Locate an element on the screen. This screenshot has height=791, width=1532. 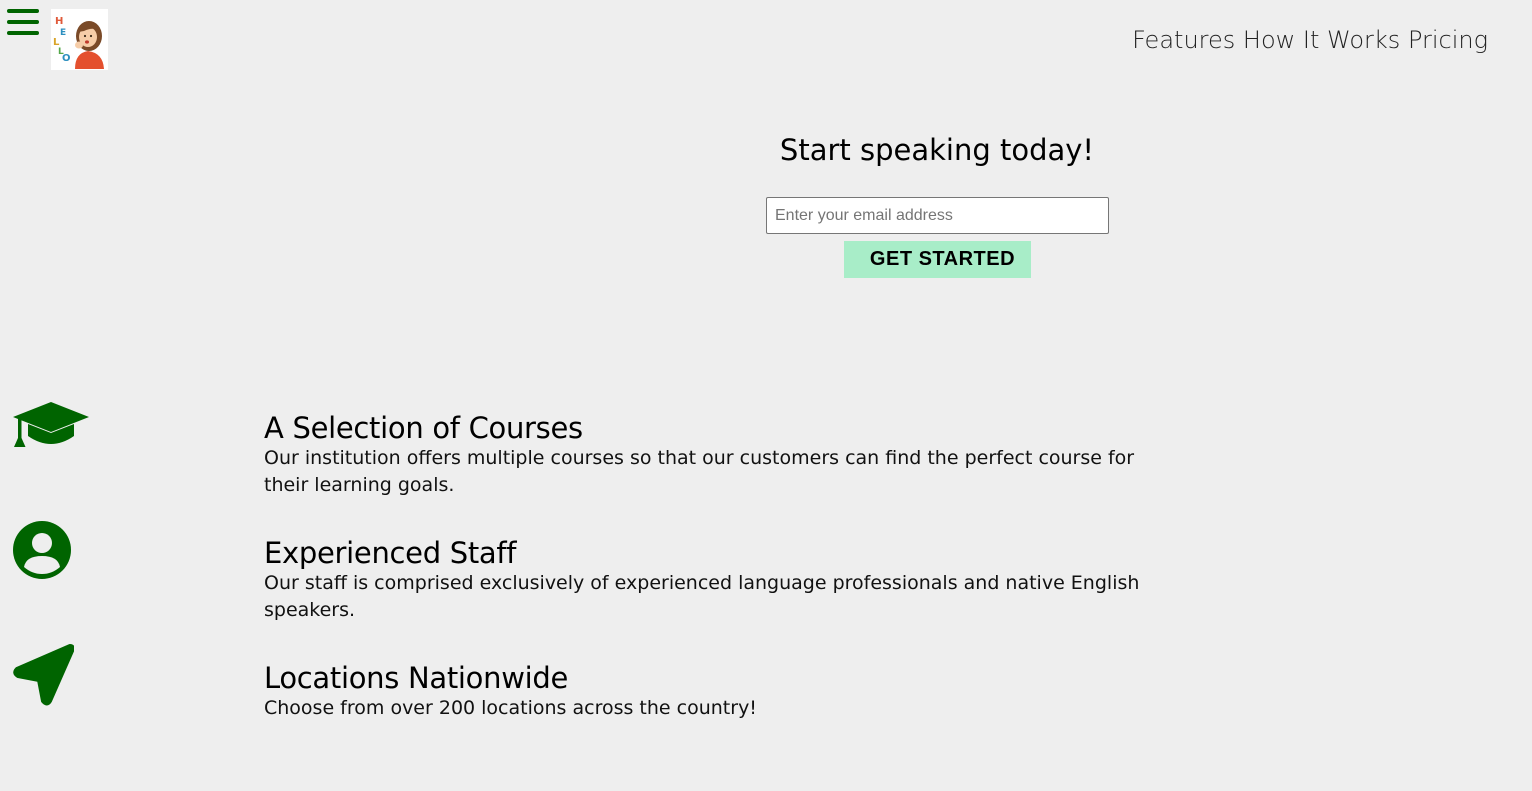
email-input is located at coordinates (937, 215).